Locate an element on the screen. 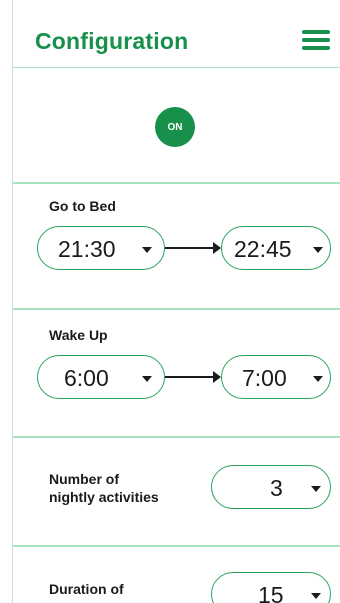  hamburger-menu-icon is located at coordinates (316, 41).